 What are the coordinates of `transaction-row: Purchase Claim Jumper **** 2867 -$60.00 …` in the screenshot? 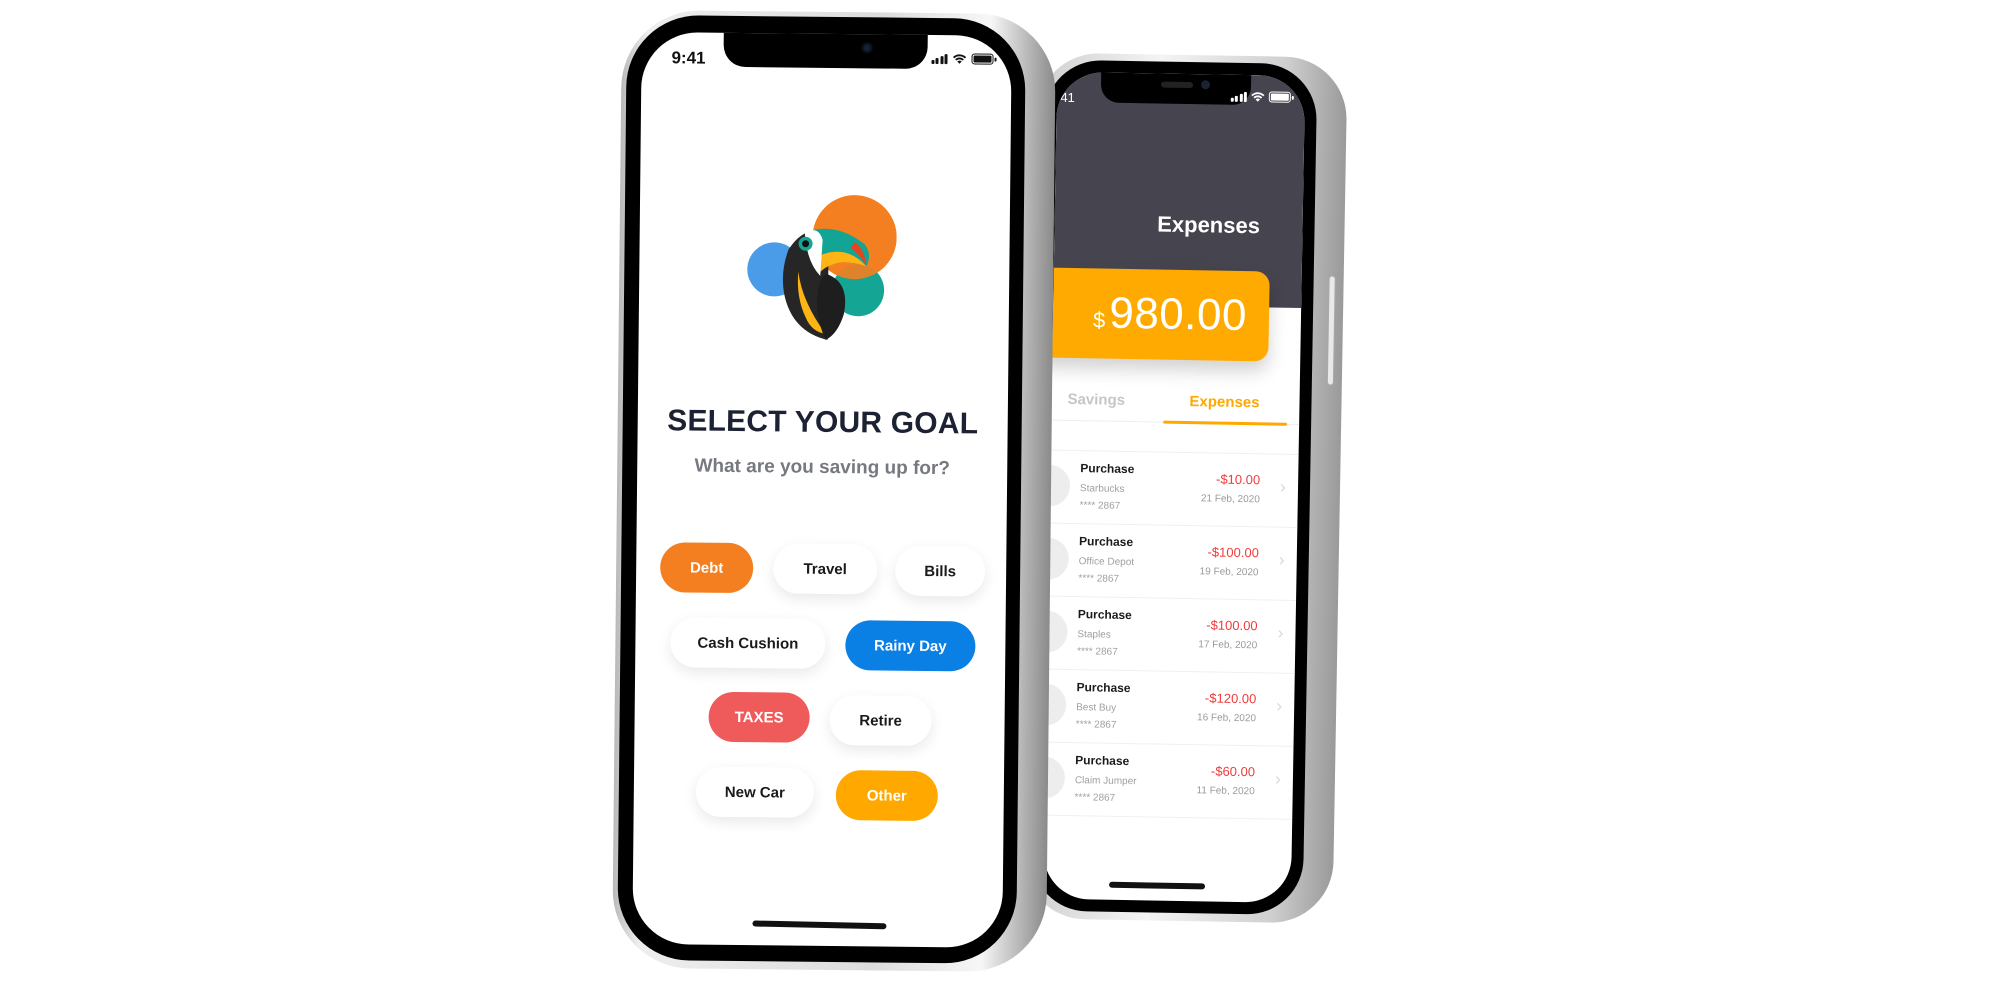 It's located at (1168, 781).